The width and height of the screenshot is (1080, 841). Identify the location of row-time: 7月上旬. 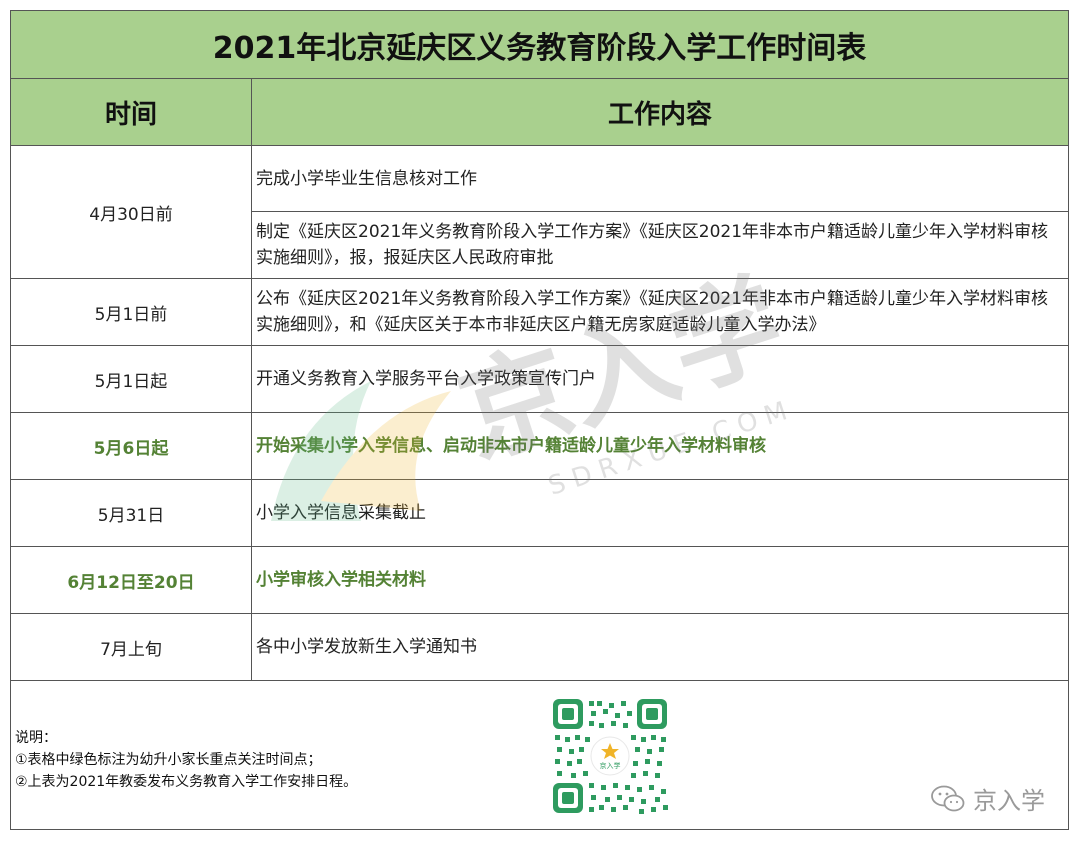
(131, 647).